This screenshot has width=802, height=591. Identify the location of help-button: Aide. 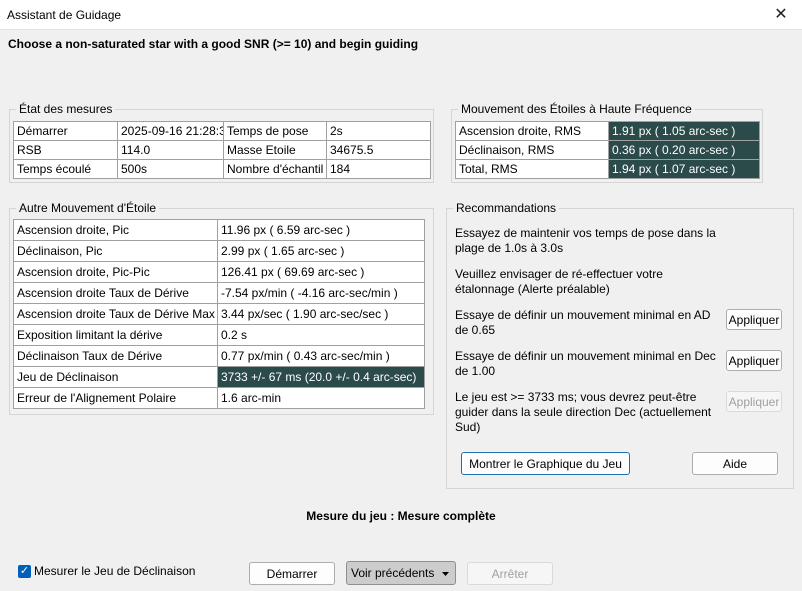
(735, 463).